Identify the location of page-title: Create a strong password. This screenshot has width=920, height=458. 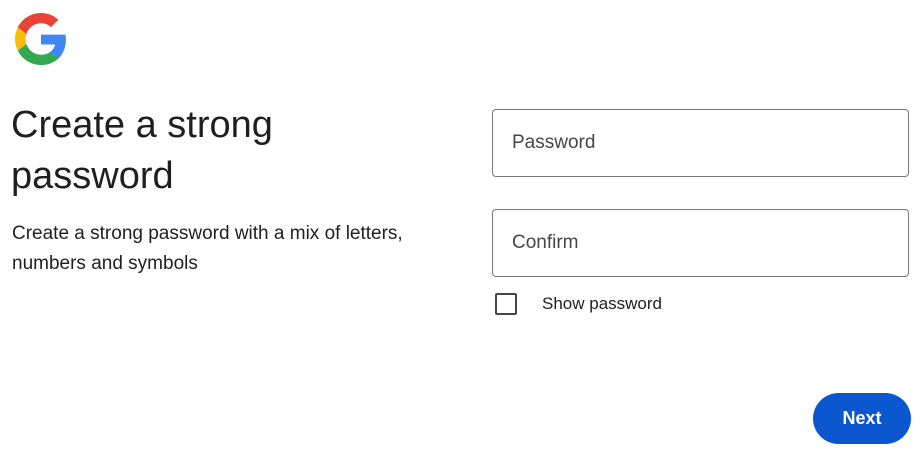
(142, 150).